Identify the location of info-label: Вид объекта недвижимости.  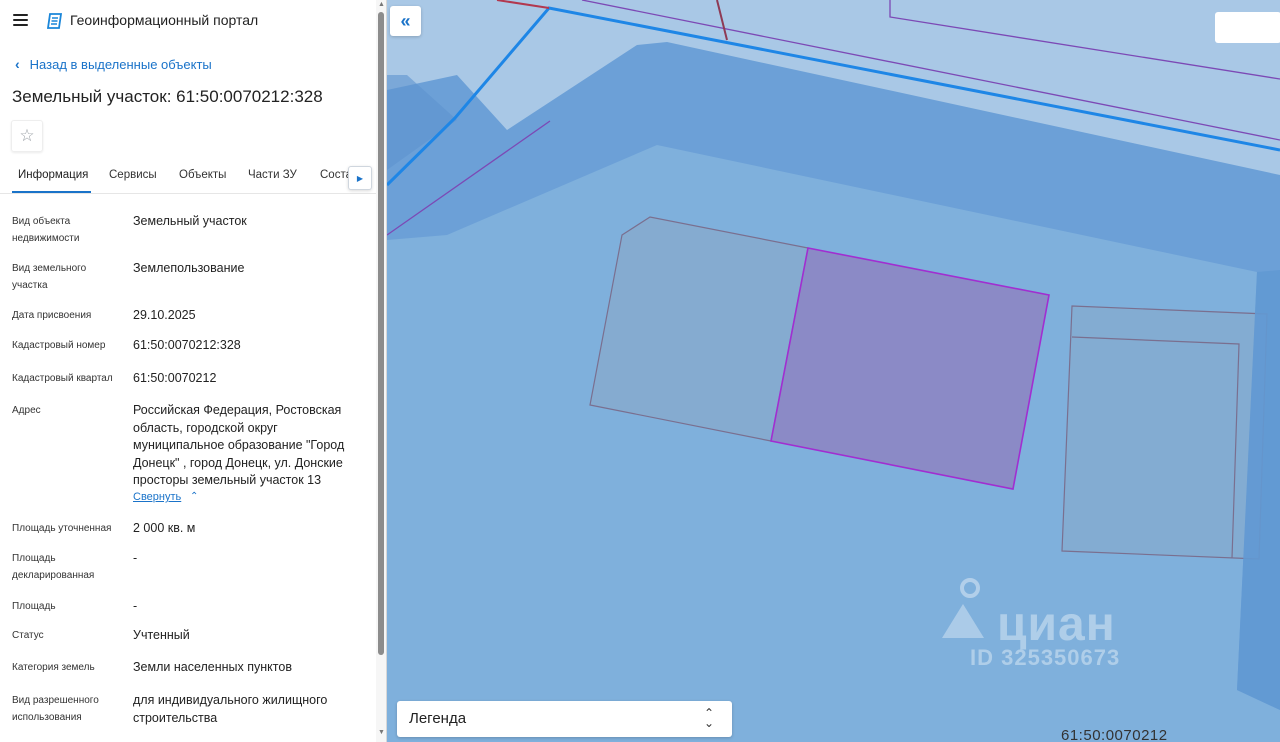
(46, 230).